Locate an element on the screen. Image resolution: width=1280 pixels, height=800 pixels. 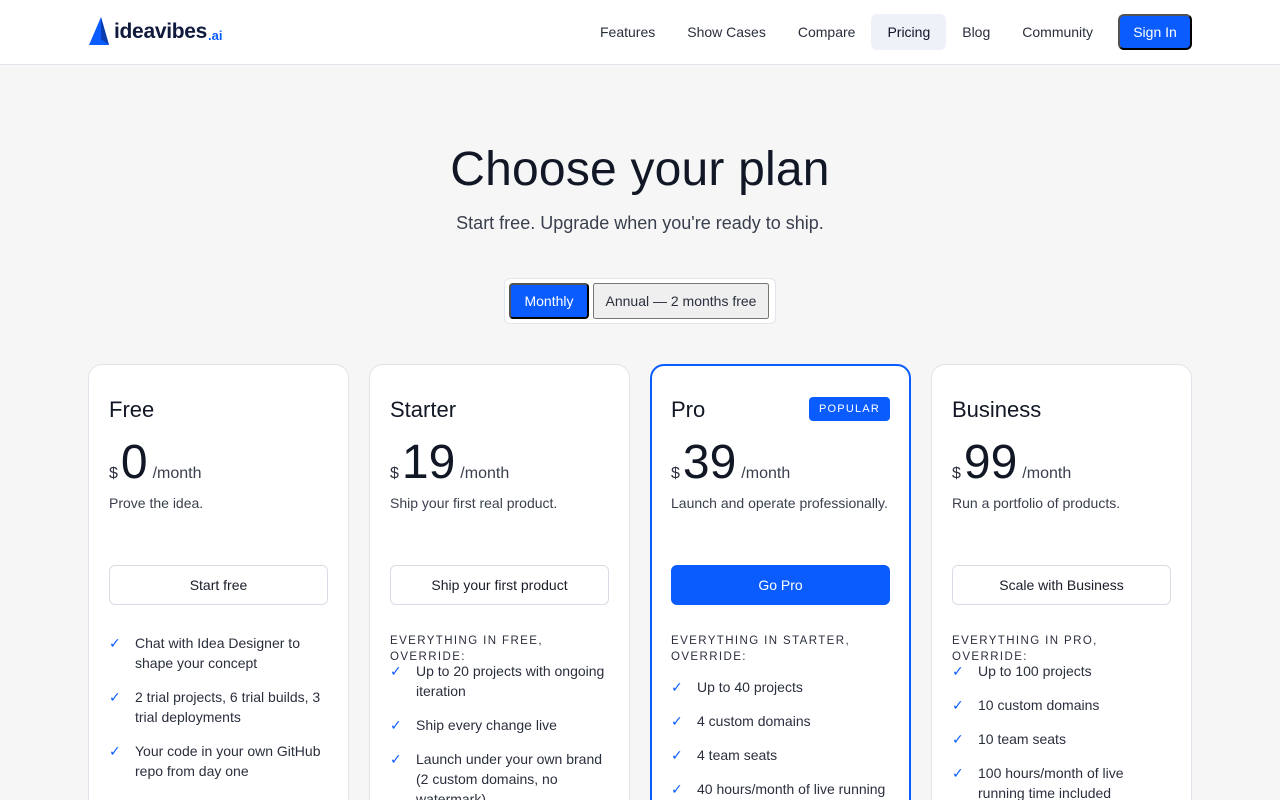
feature-text: 10 custom domains is located at coordinates (1039, 705).